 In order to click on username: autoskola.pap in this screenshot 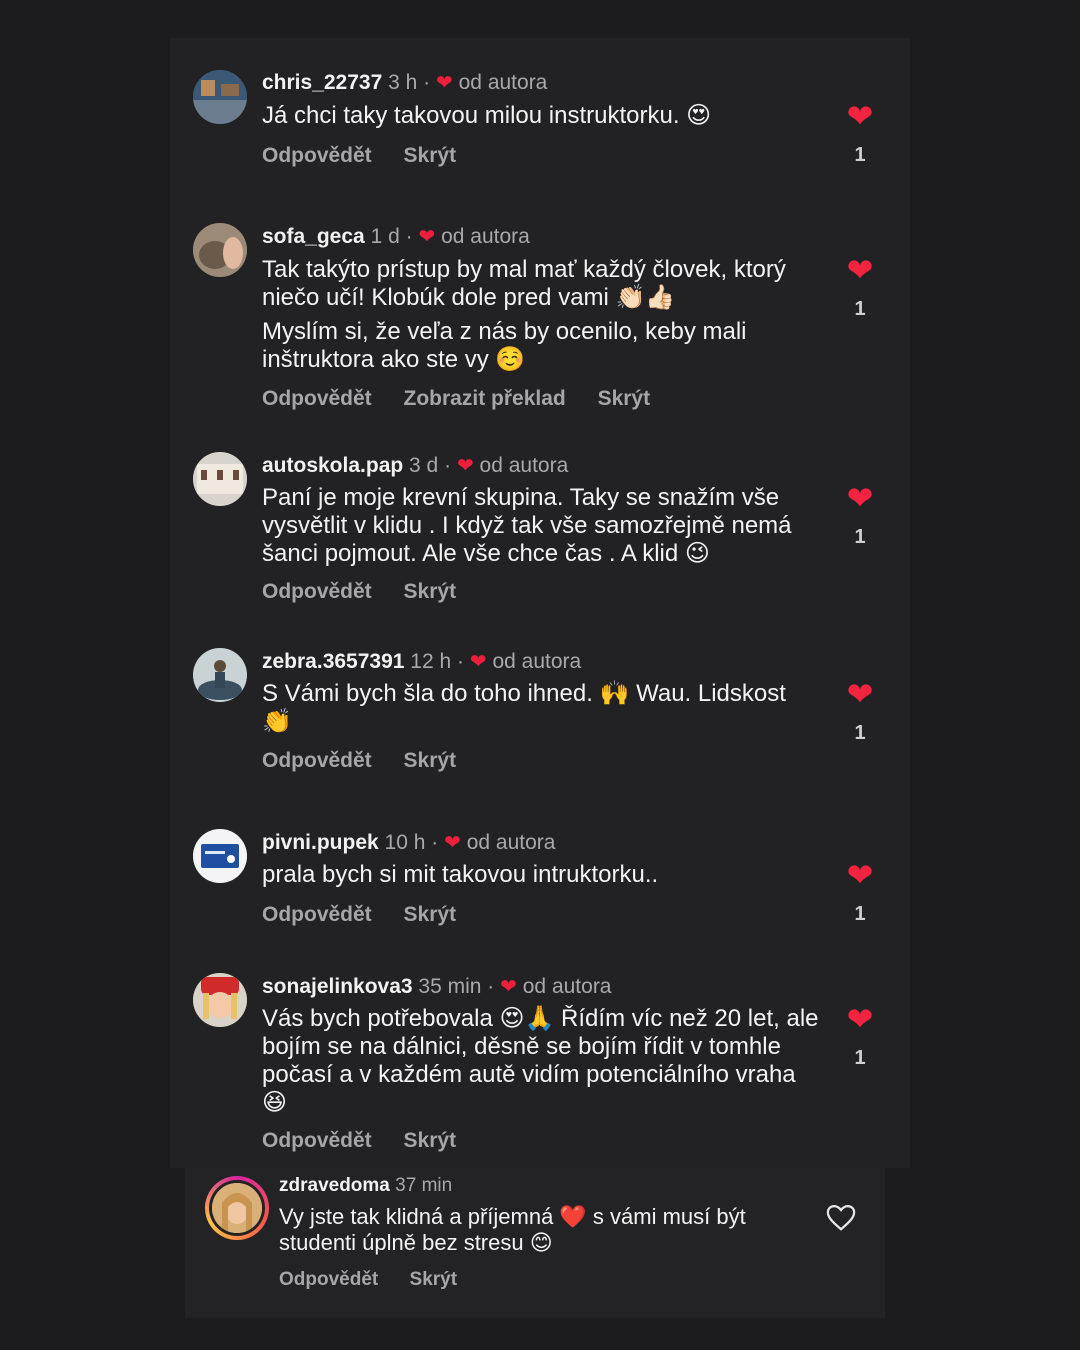, I will do `click(332, 465)`.